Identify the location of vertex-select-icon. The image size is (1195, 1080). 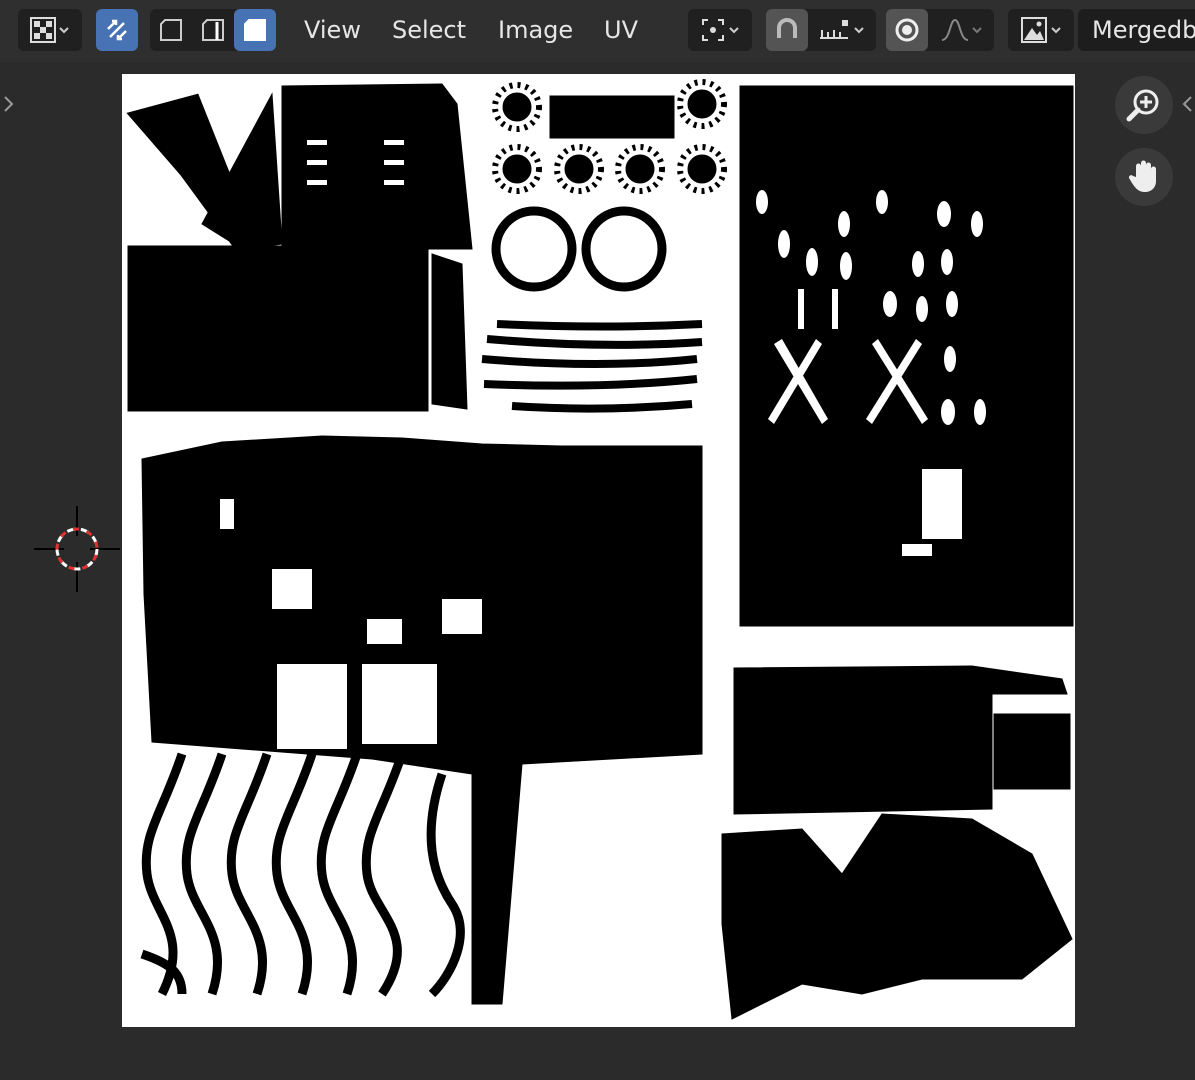
(171, 30).